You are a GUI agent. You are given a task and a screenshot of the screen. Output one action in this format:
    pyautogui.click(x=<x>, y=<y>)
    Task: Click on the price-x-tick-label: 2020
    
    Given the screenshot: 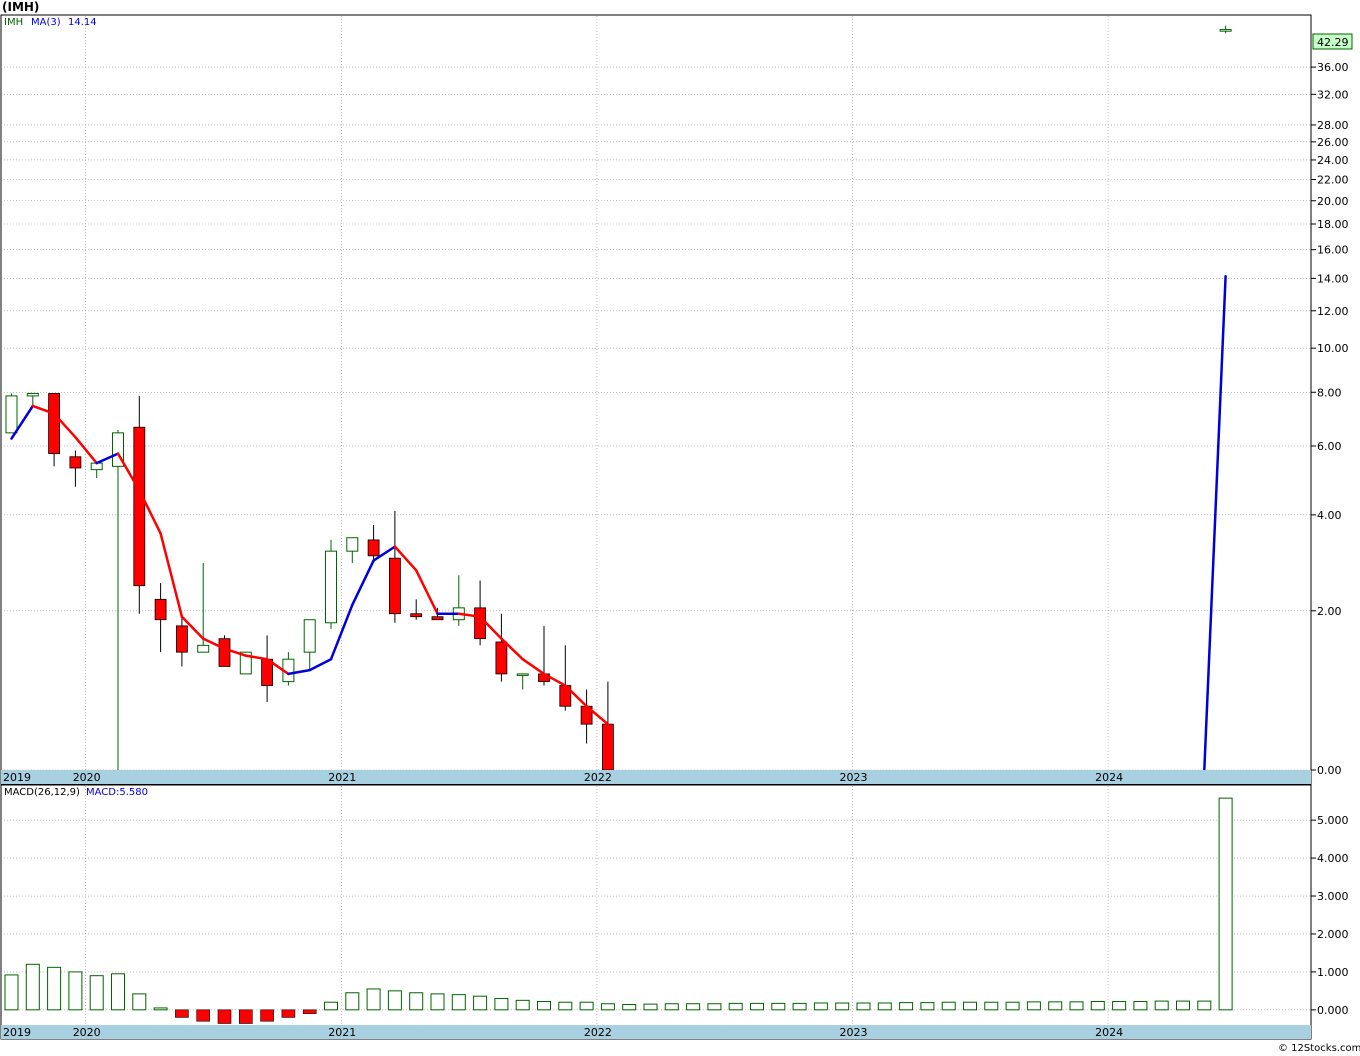 What is the action you would take?
    pyautogui.click(x=87, y=777)
    